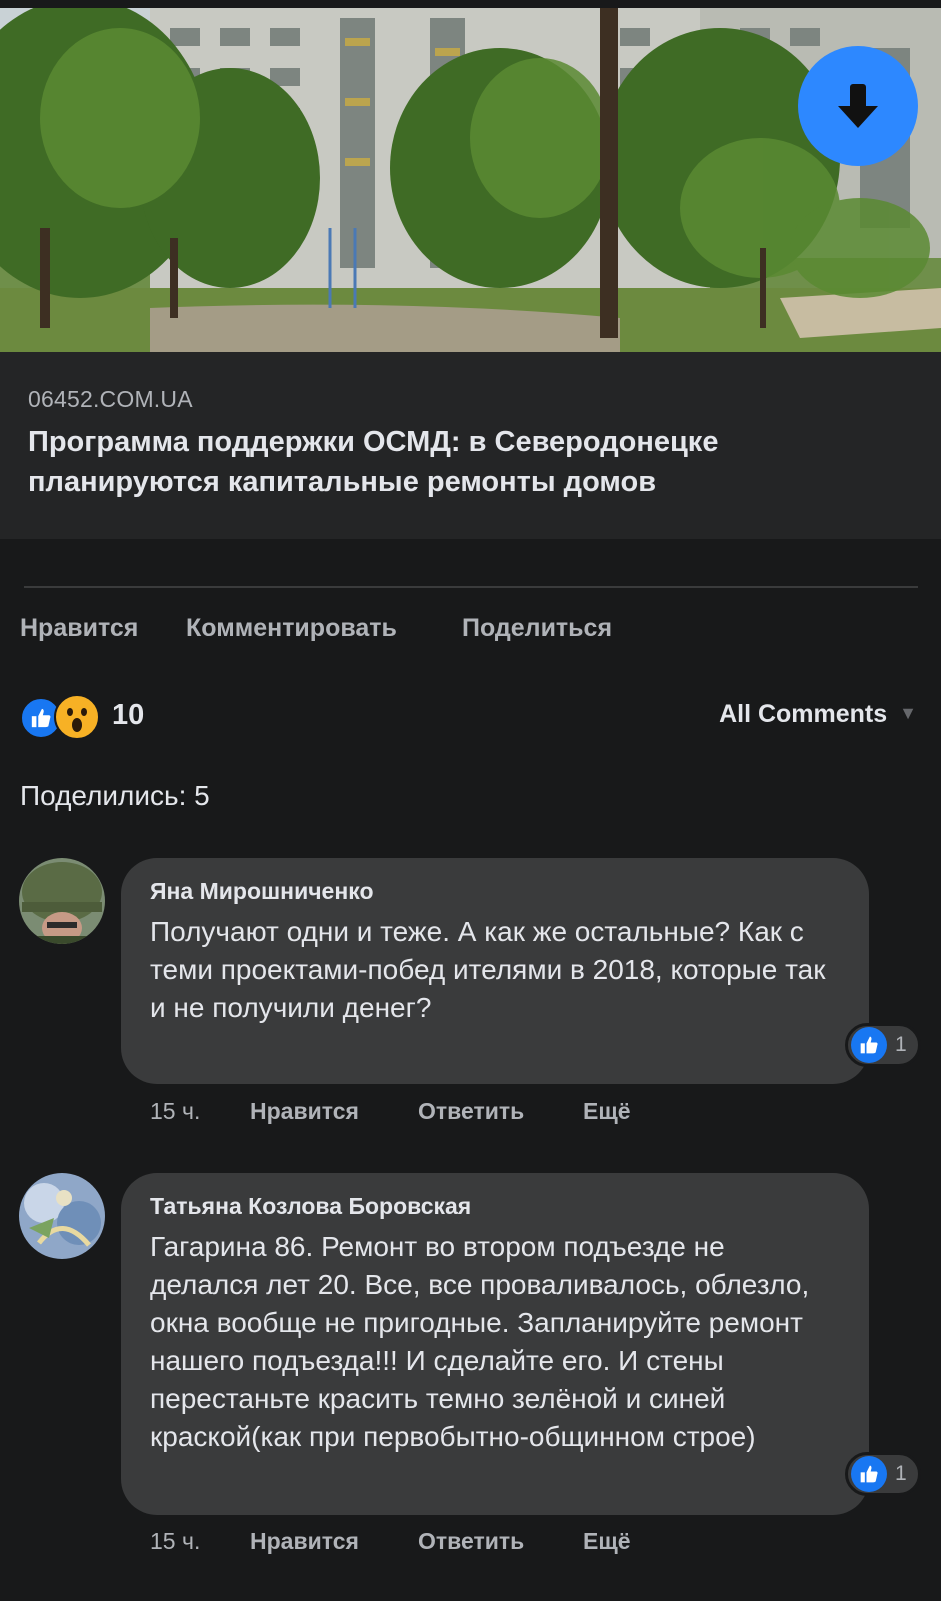  What do you see at coordinates (291, 628) in the screenshot?
I see `comment-button: Комментировать` at bounding box center [291, 628].